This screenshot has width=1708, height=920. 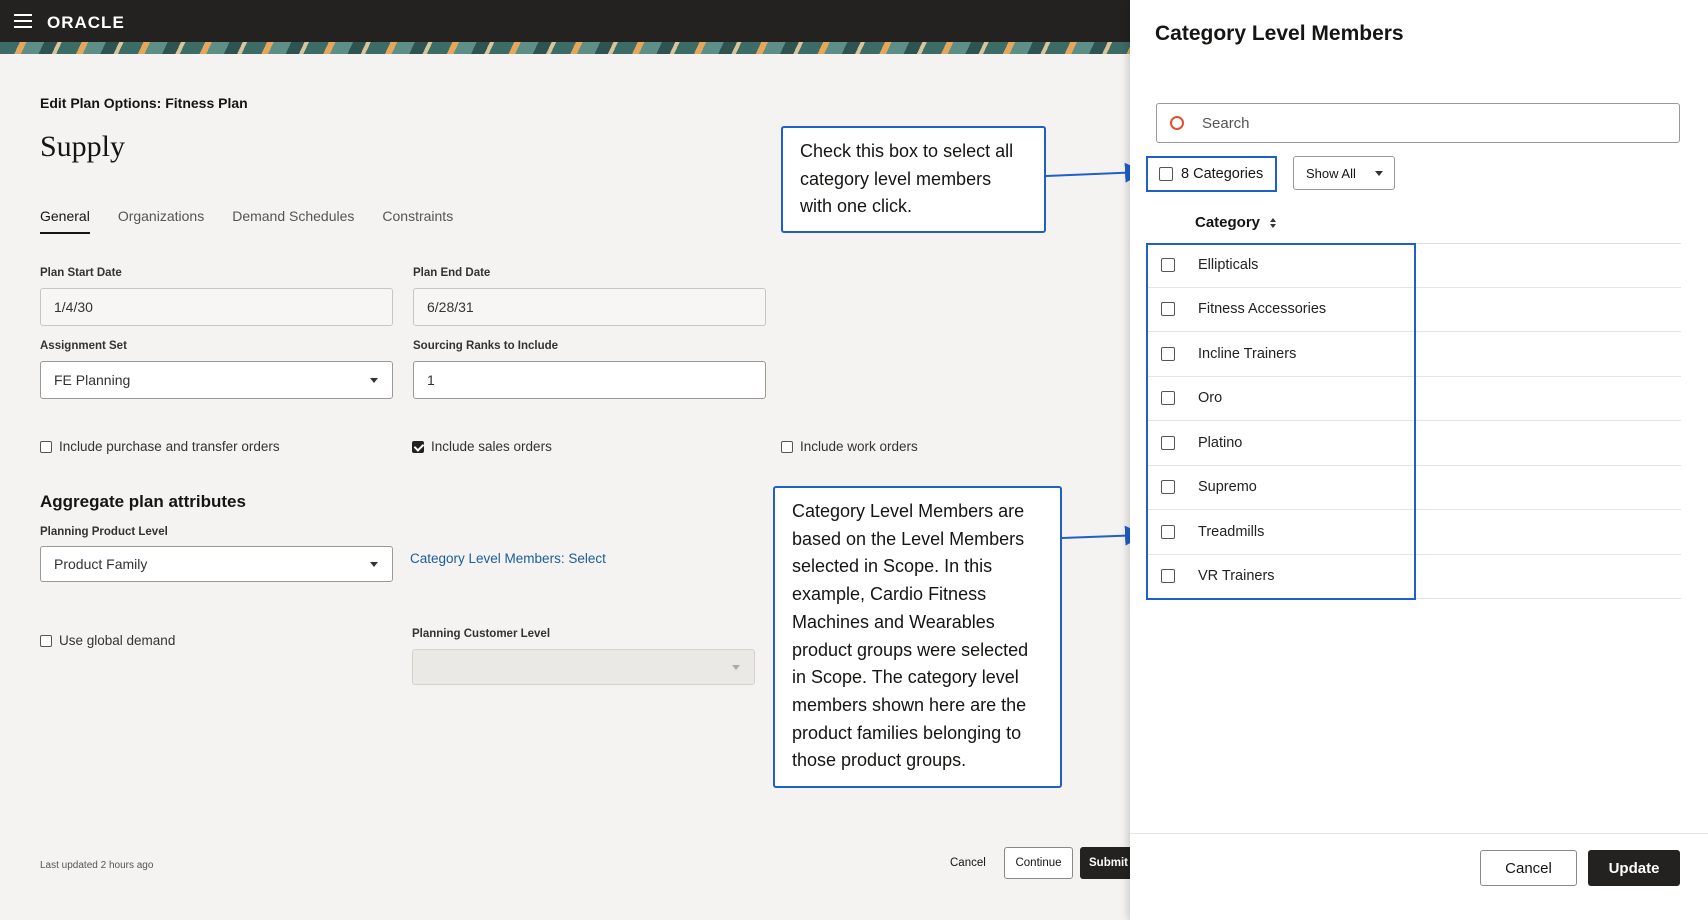 I want to click on search-placeholder: Search, so click(x=1226, y=123).